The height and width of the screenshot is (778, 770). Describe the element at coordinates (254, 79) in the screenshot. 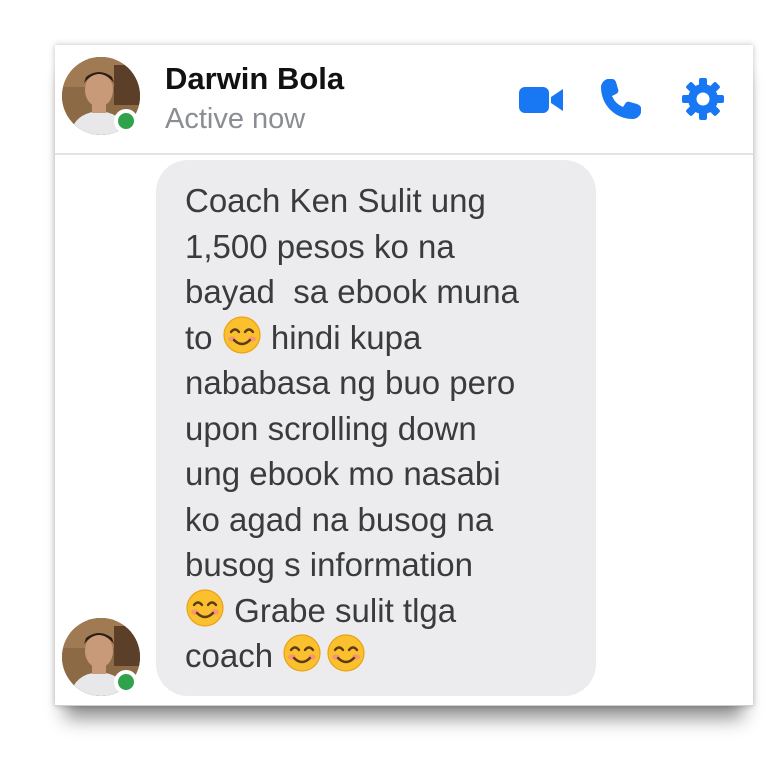

I see `contact-name: Darwin Bola` at that location.